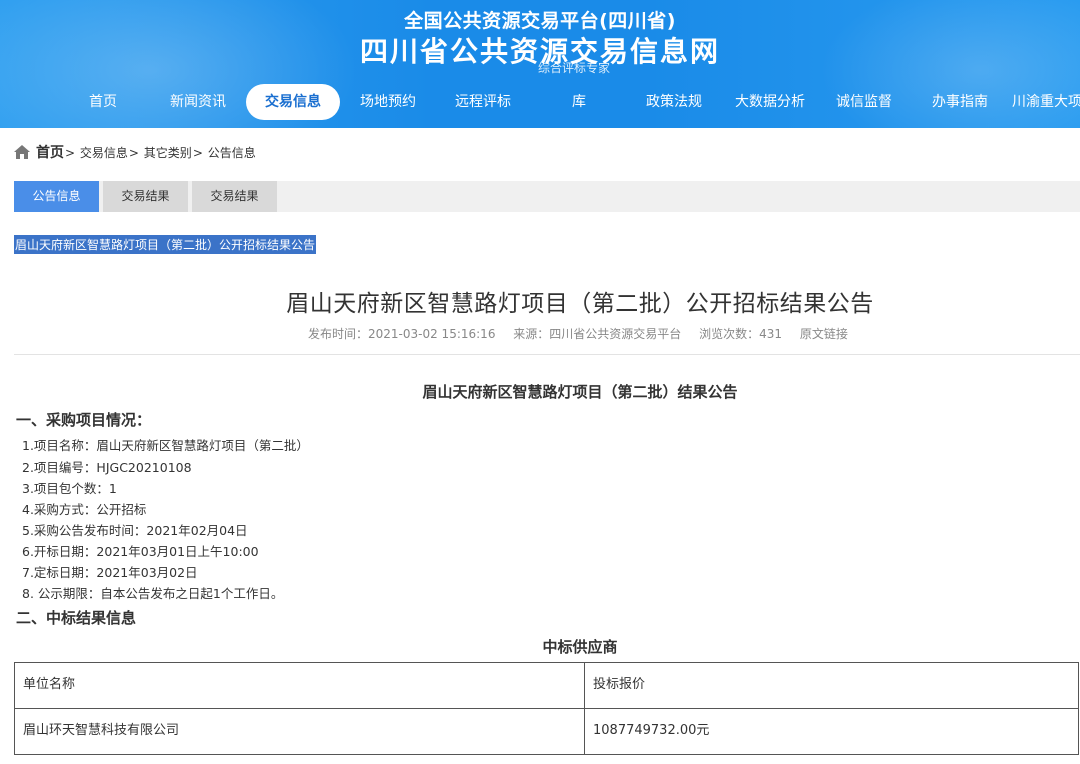 This screenshot has width=1080, height=764. I want to click on section-heading: 二、中标结果信息, so click(76, 618).